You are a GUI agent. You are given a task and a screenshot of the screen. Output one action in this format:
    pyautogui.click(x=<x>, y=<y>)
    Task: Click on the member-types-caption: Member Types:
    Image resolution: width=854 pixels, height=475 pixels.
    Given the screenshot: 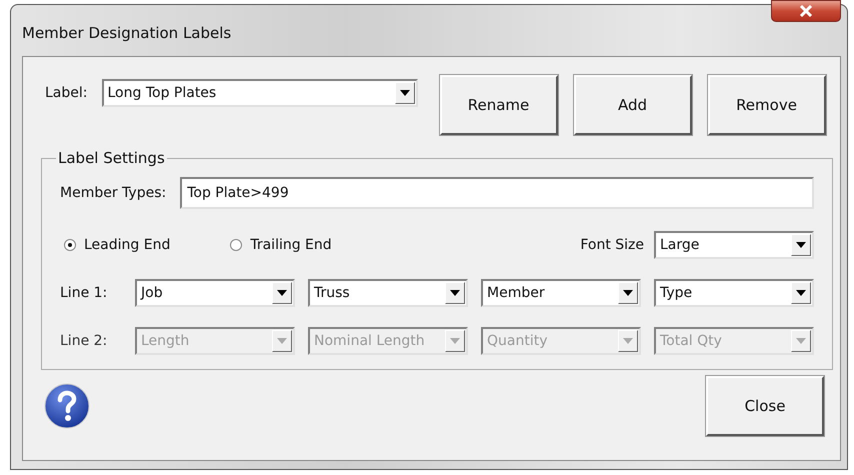 What is the action you would take?
    pyautogui.click(x=113, y=193)
    